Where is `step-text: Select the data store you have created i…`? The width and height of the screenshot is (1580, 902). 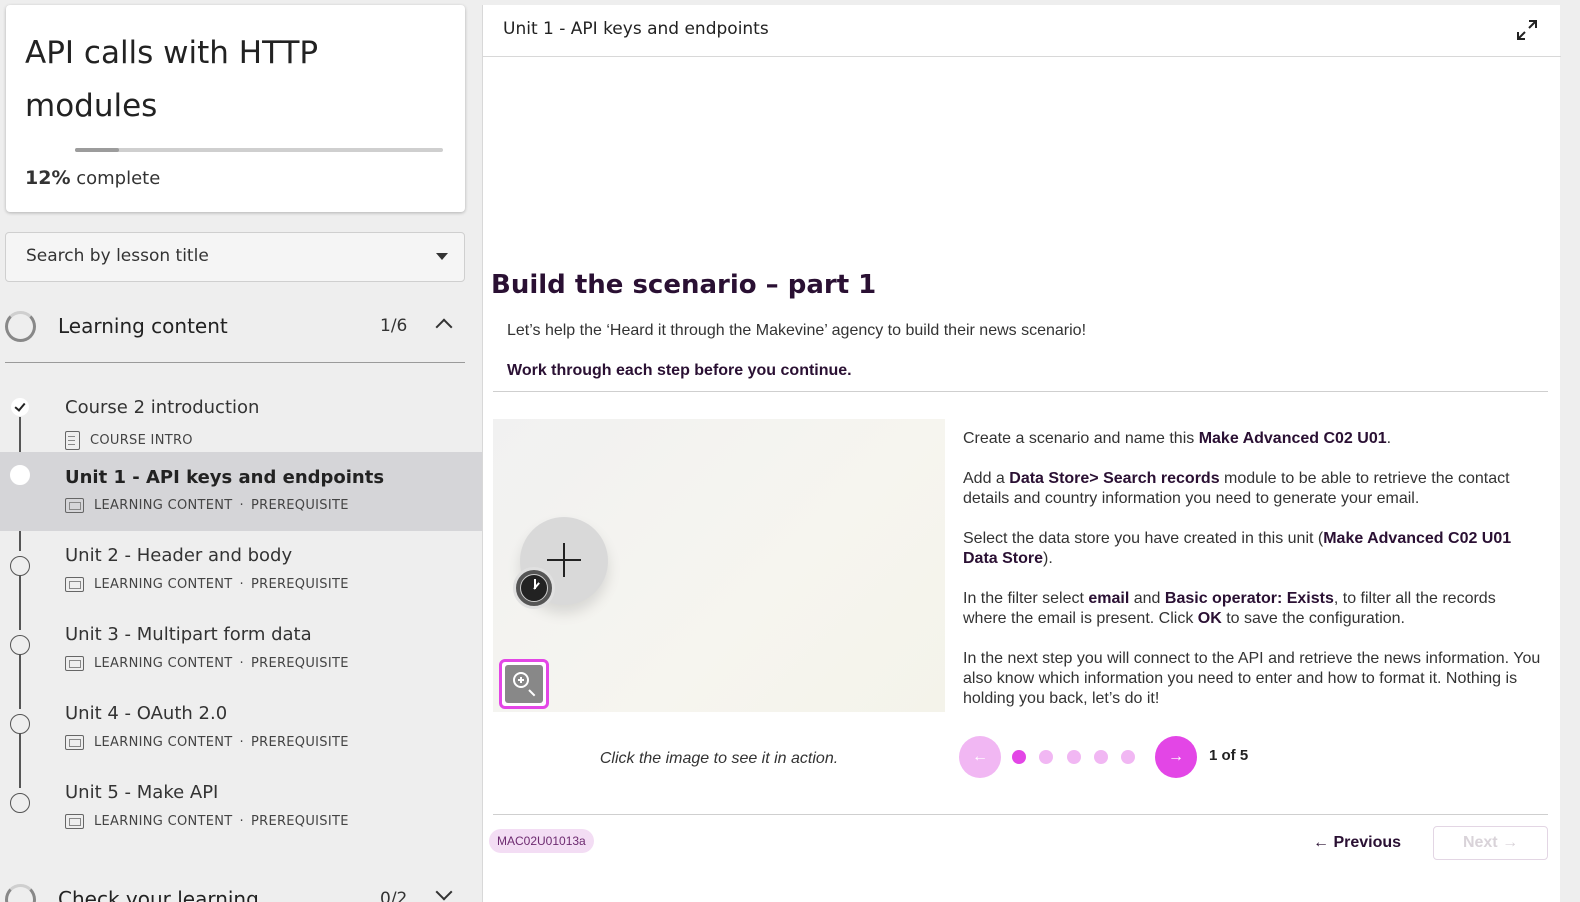
step-text: Select the data store you have created i… is located at coordinates (1143, 538).